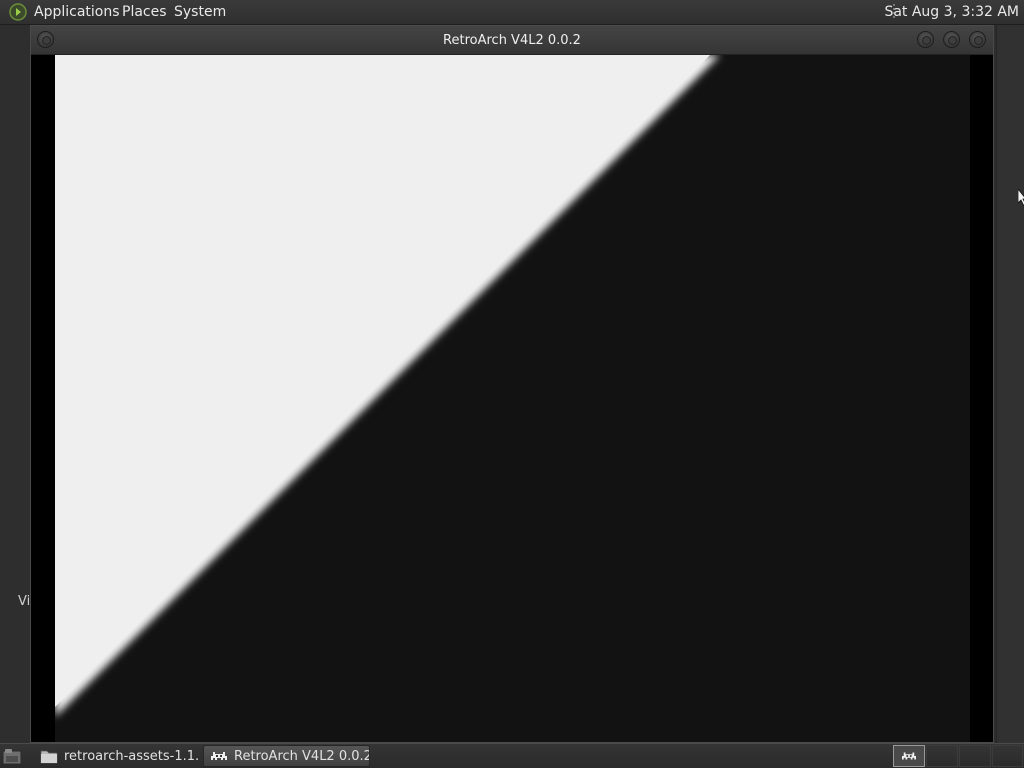  I want to click on taskbar-item-label: RetroArch V4L2 0.0.2, so click(302, 756).